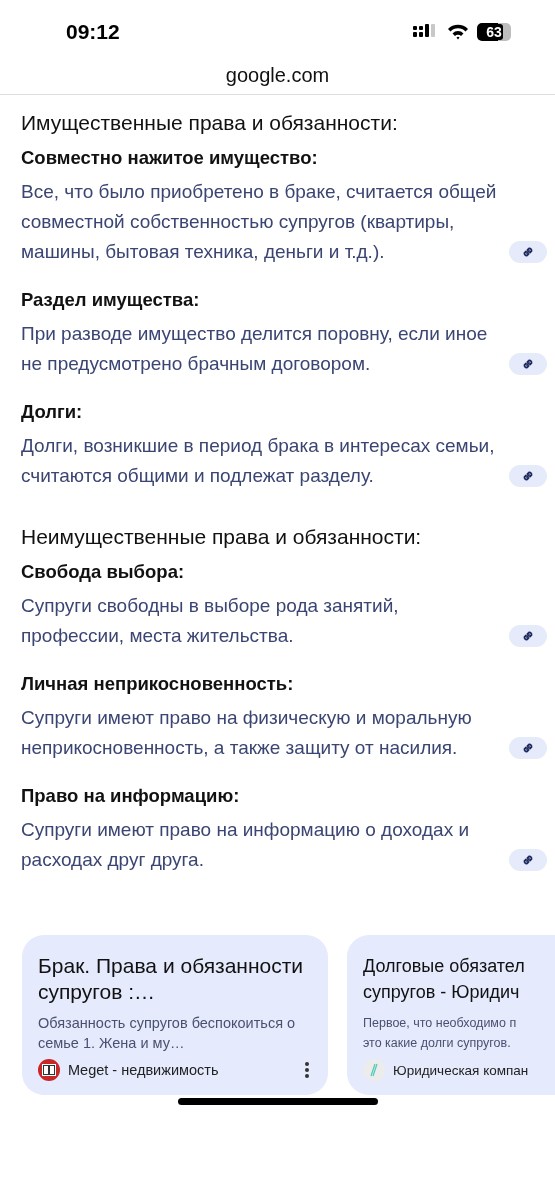 This screenshot has height=1200, width=555. What do you see at coordinates (258, 461) in the screenshot?
I see `item-text: Долги, возникшие в период брака в интересах семьи, считаются общими и подлежат разделу.` at bounding box center [258, 461].